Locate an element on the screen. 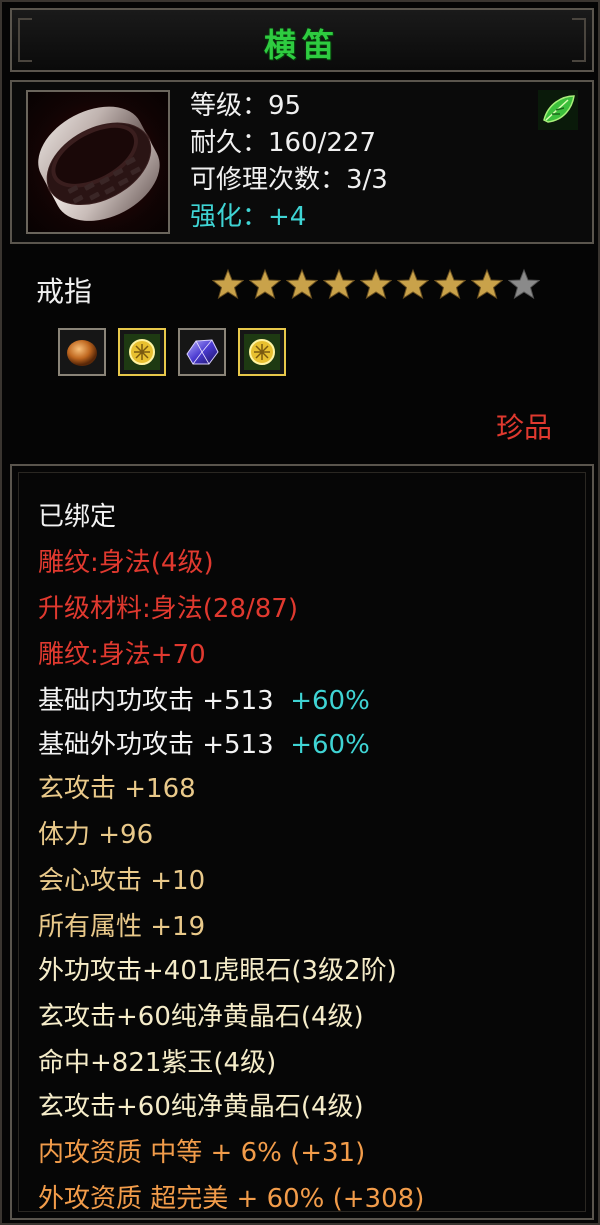  rarity-label: 珍品 is located at coordinates (523, 427).